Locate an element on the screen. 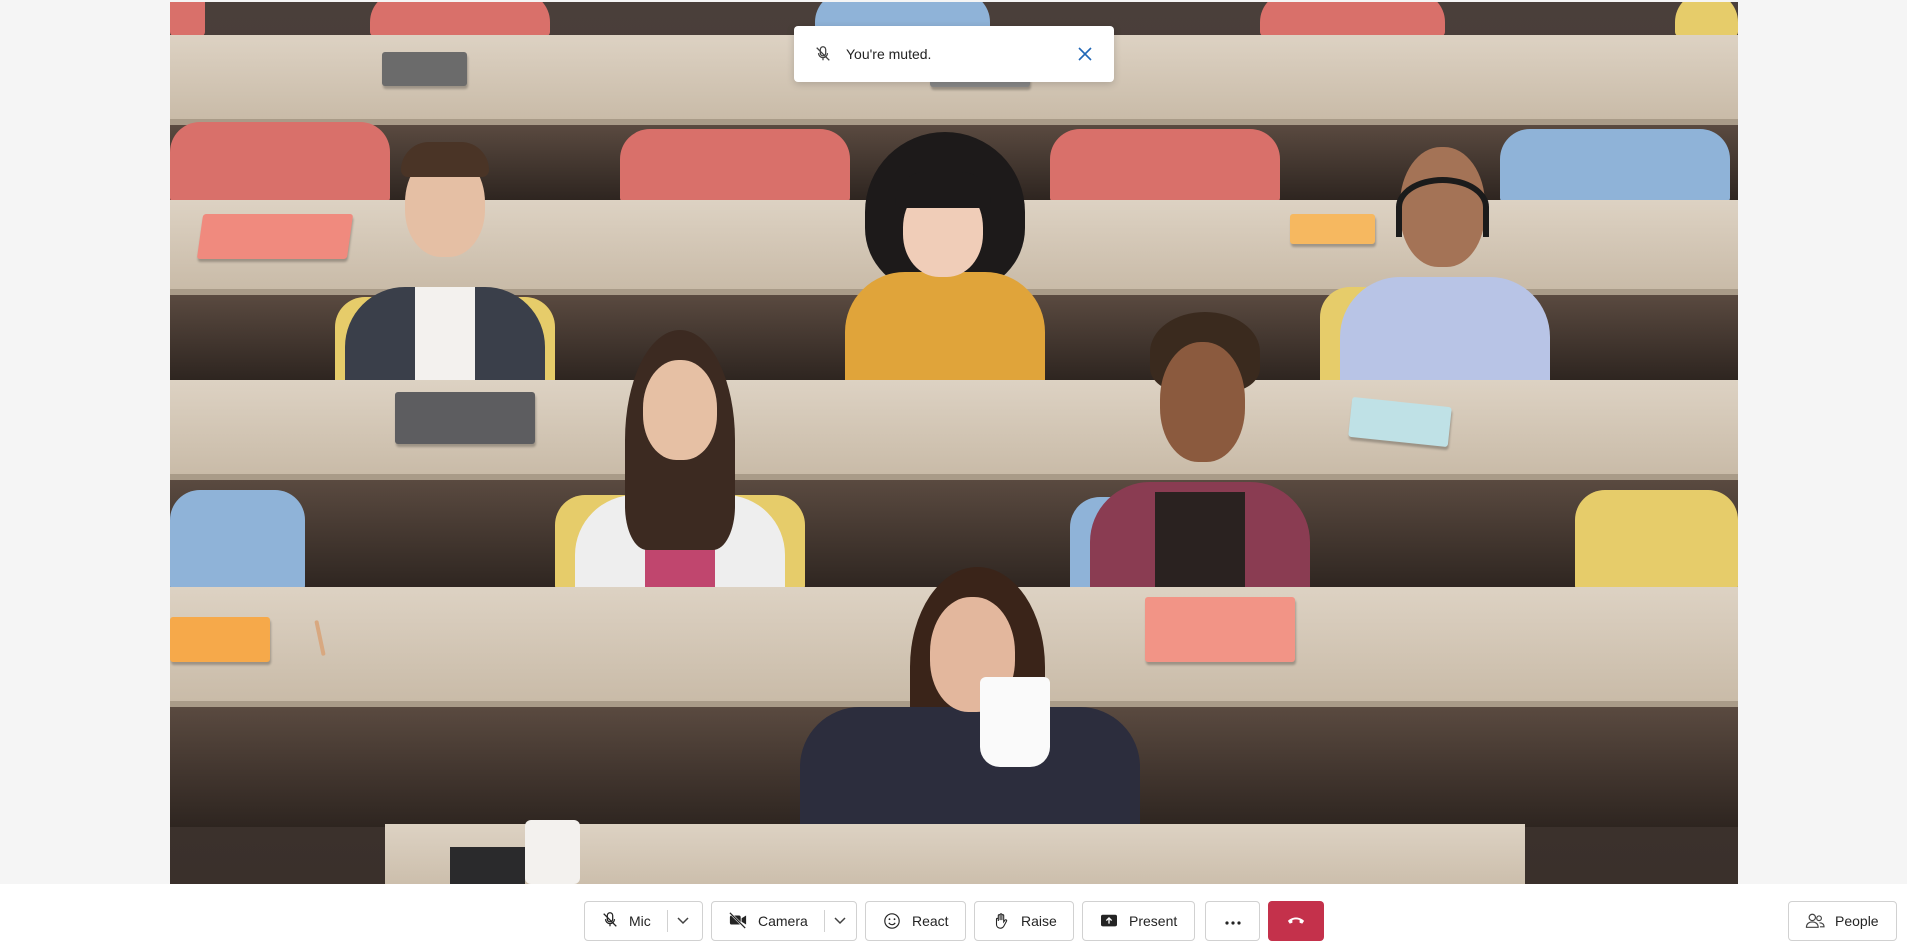 The image size is (1907, 952). mic-control: Mic is located at coordinates (643, 921).